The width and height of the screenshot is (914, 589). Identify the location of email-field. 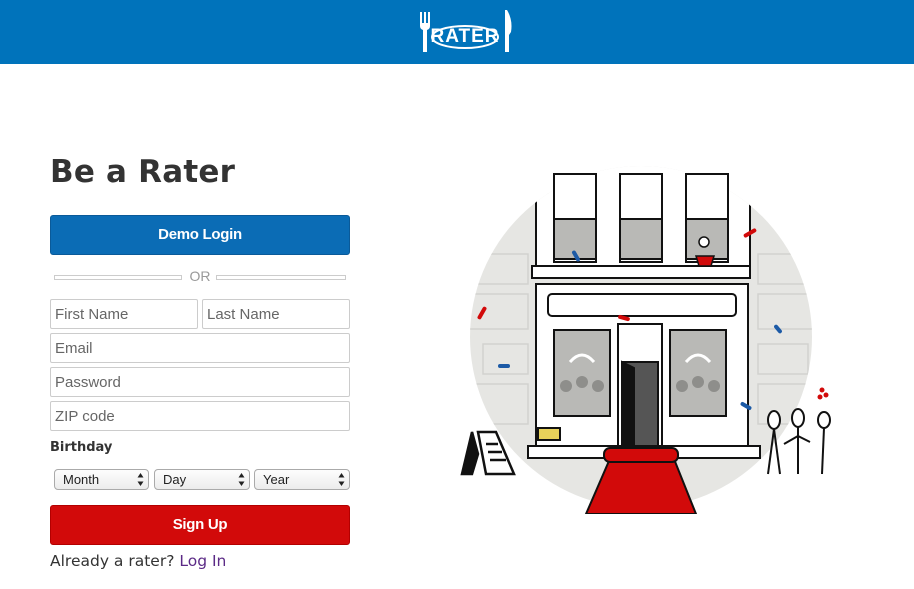
(200, 348).